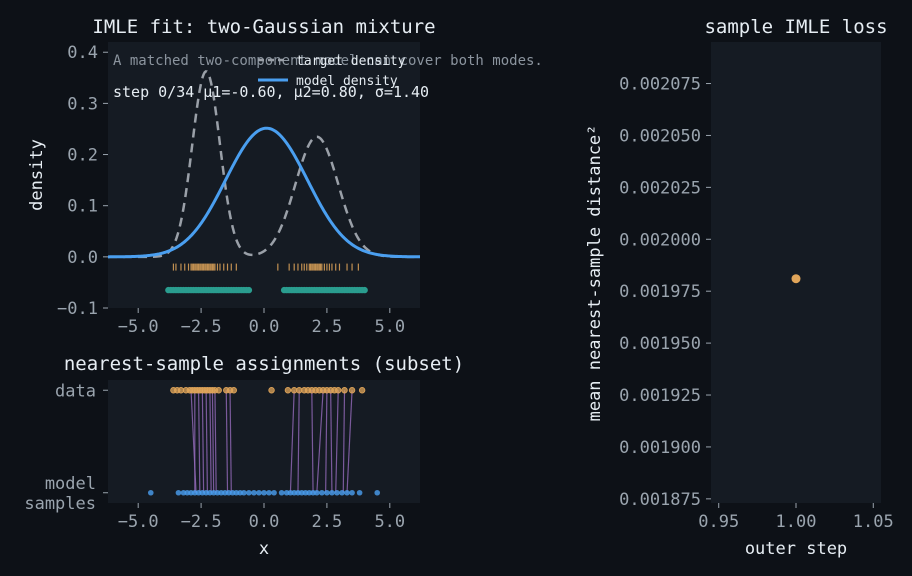 This screenshot has width=912, height=576. What do you see at coordinates (327, 522) in the screenshot?
I see `assignments-xtick-label: 2.5` at bounding box center [327, 522].